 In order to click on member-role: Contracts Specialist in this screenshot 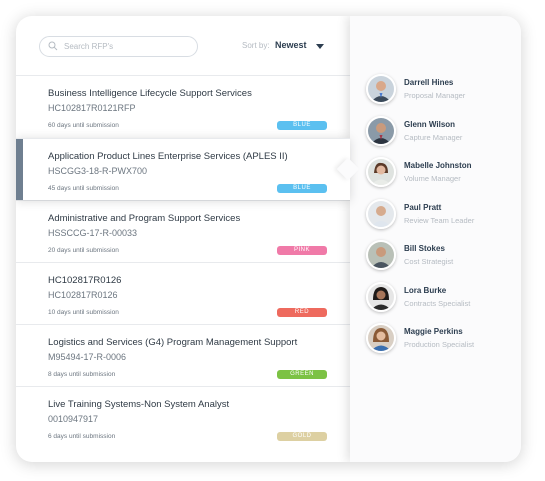, I will do `click(437, 303)`.